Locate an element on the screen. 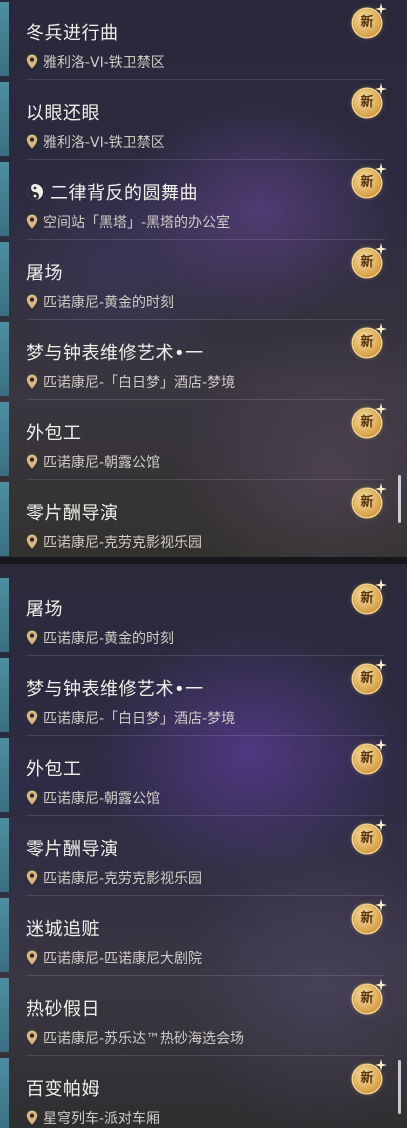 The image size is (407, 1128). quest-item: 百变帕姆 星穹列车-派对车厢 新 is located at coordinates (203, 1092).